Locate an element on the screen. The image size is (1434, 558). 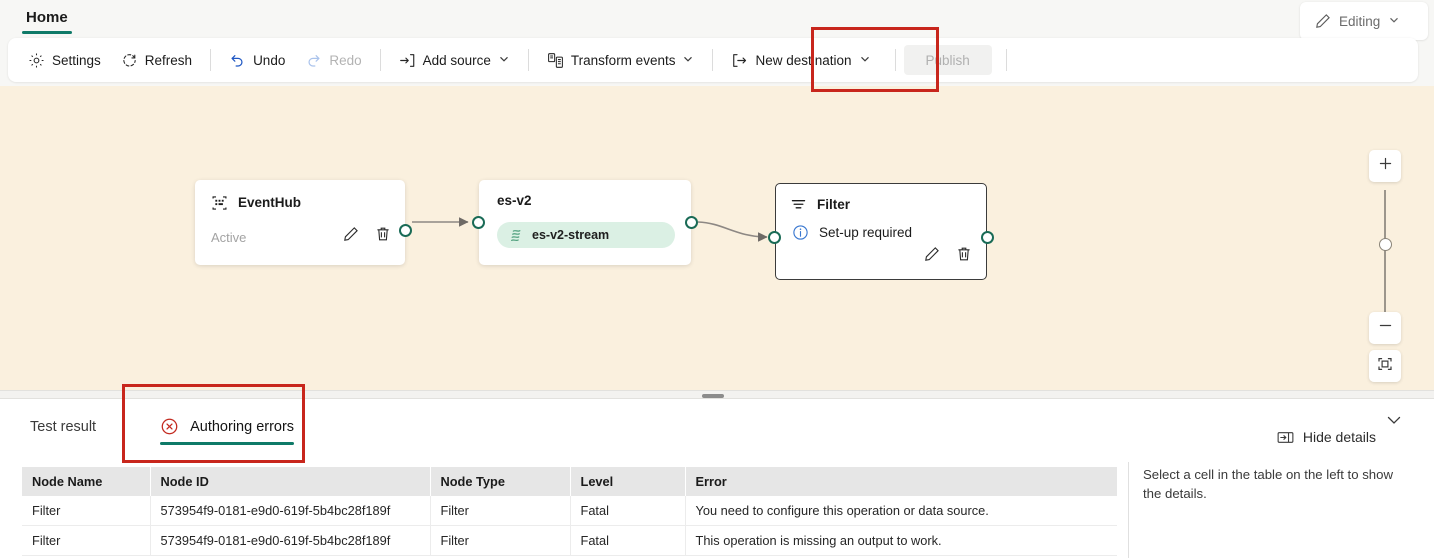
col-node-id: Node ID is located at coordinates (290, 481).